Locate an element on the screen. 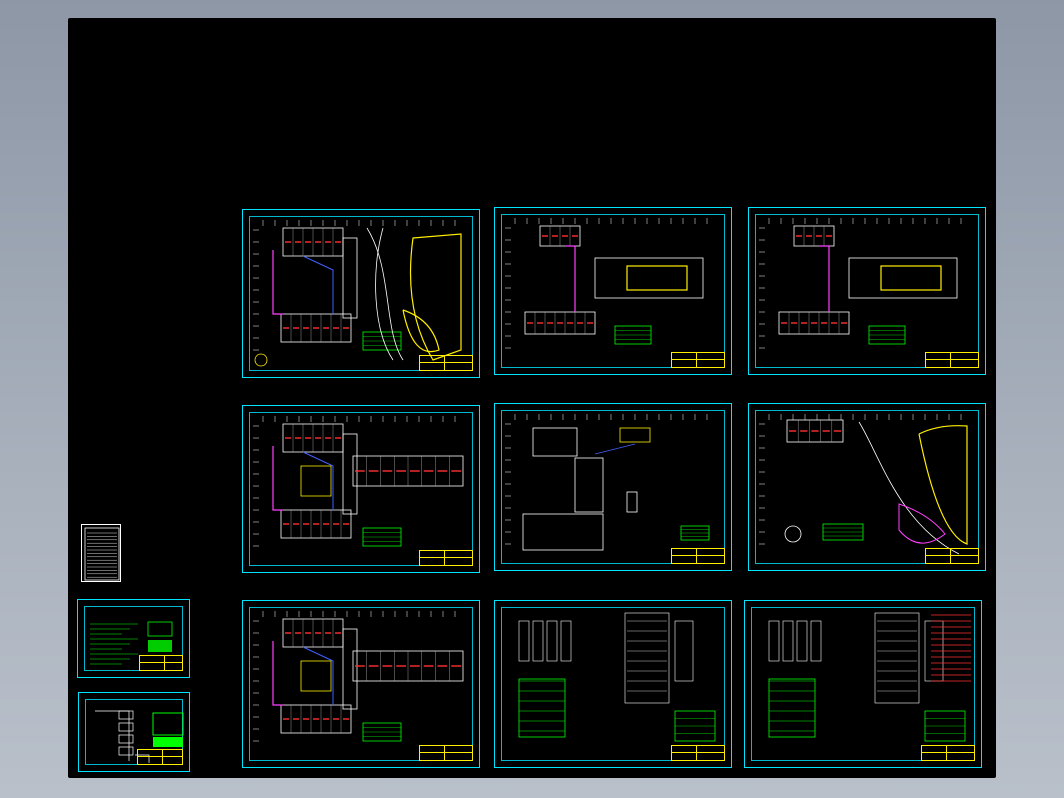 This screenshot has height=798, width=1064. riser-diagram-sheet is located at coordinates (134, 732).